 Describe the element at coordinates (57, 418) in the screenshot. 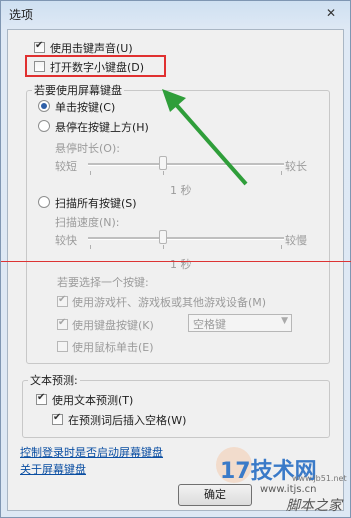

I see `insert-space-checkbox` at that location.